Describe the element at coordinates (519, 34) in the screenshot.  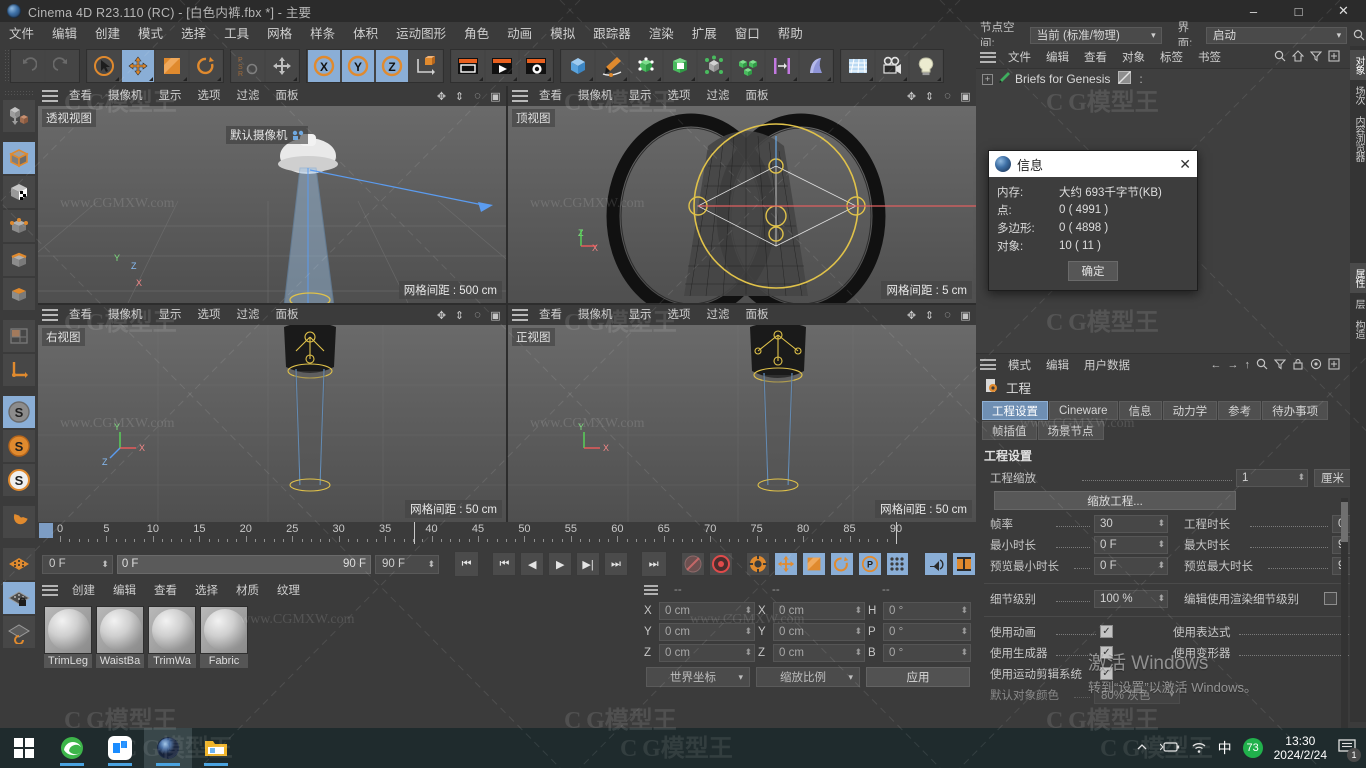
I see `menu-item-animate: 动画` at that location.